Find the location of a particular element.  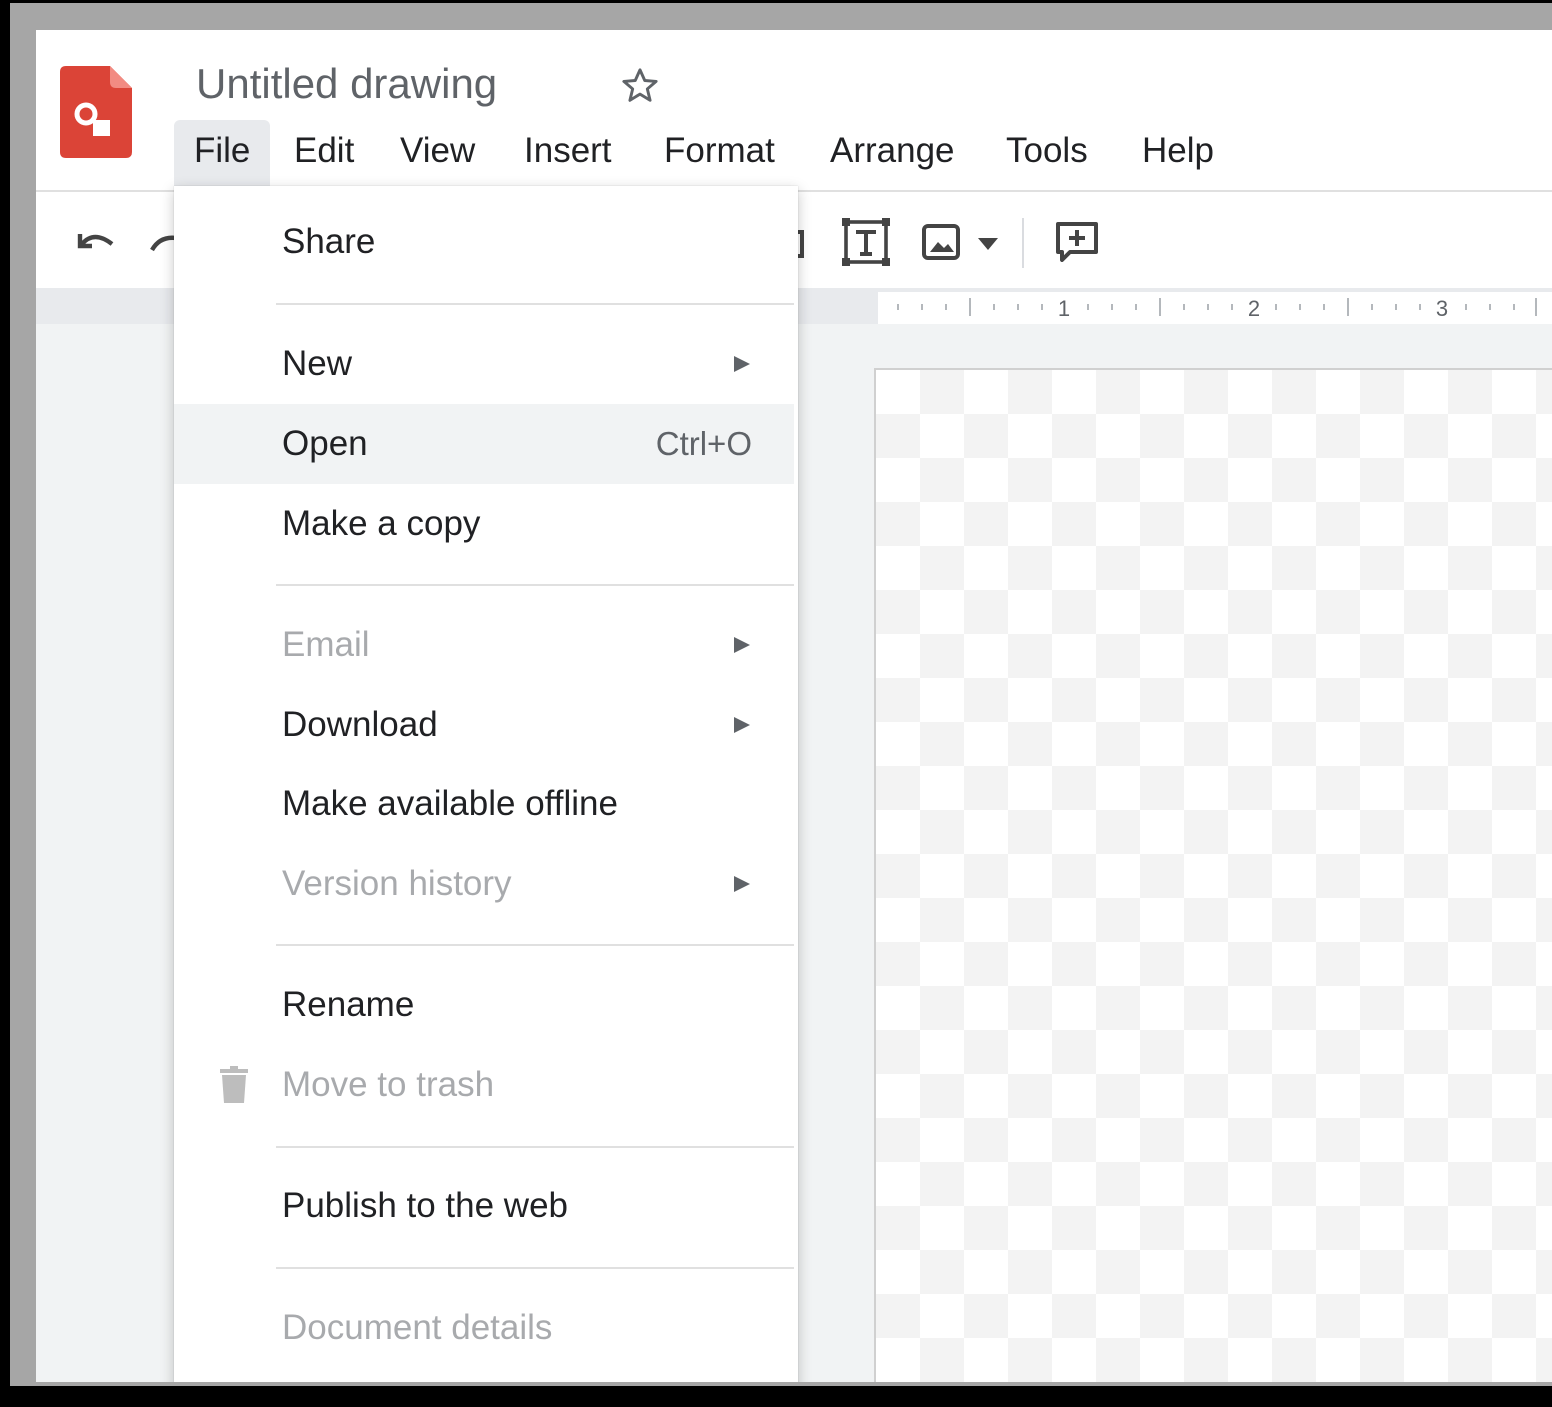

menu-item-label: Publish to the web is located at coordinates (425, 1205).